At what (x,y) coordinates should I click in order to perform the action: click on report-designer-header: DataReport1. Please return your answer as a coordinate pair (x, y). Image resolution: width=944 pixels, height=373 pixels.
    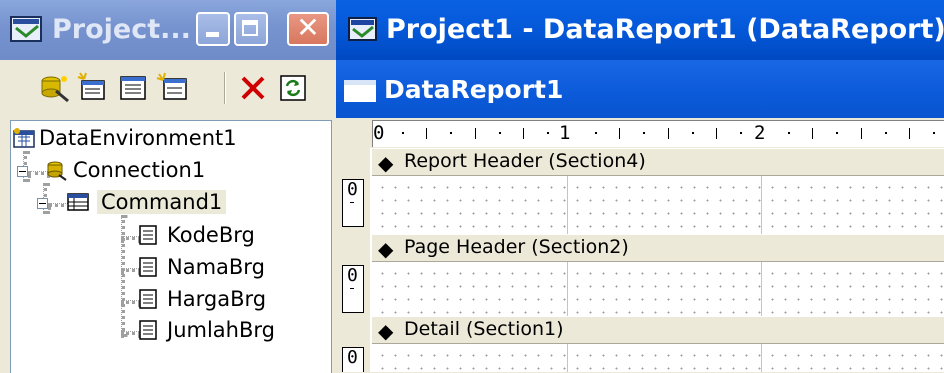
    Looking at the image, I should click on (640, 89).